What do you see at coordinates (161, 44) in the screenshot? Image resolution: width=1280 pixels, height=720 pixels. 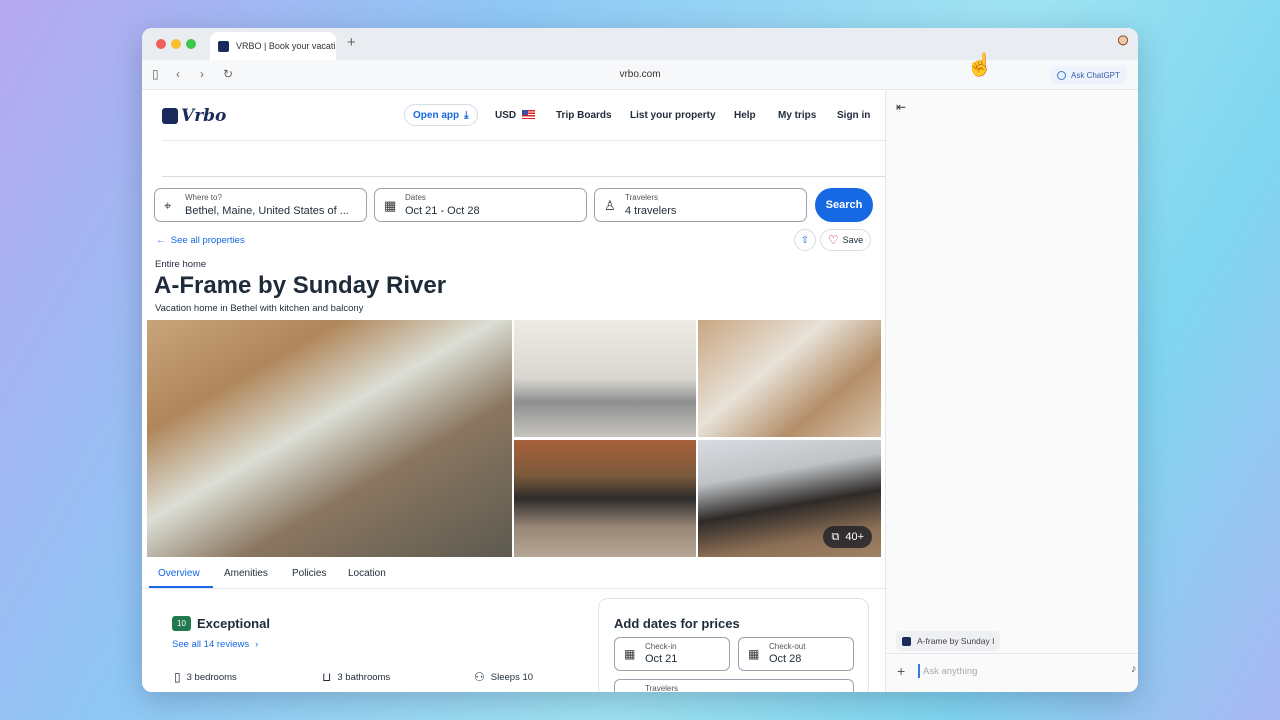 I see `close-window-button` at bounding box center [161, 44].